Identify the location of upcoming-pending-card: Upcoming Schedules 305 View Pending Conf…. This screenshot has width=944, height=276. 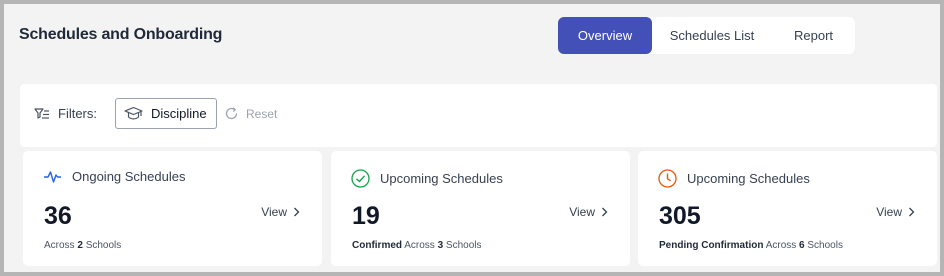
(787, 208).